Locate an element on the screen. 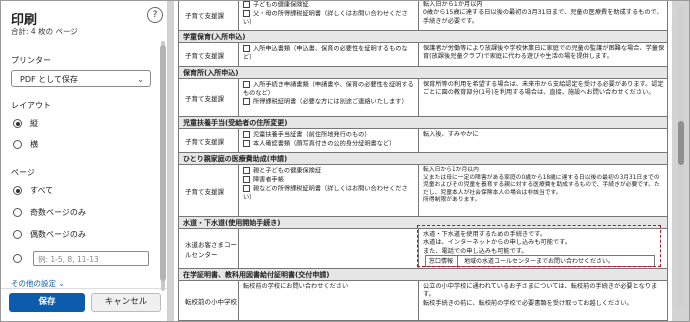 This screenshot has height=322, width=690. section-header: 保育所(入所申込) is located at coordinates (423, 73).